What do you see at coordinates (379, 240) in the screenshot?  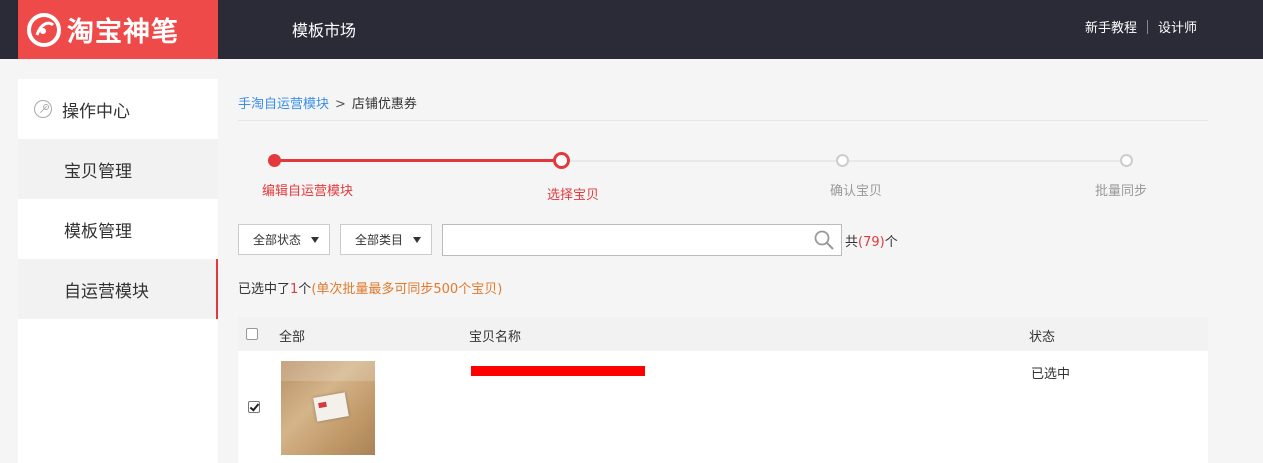 I see `category-select-value: 全部类目` at bounding box center [379, 240].